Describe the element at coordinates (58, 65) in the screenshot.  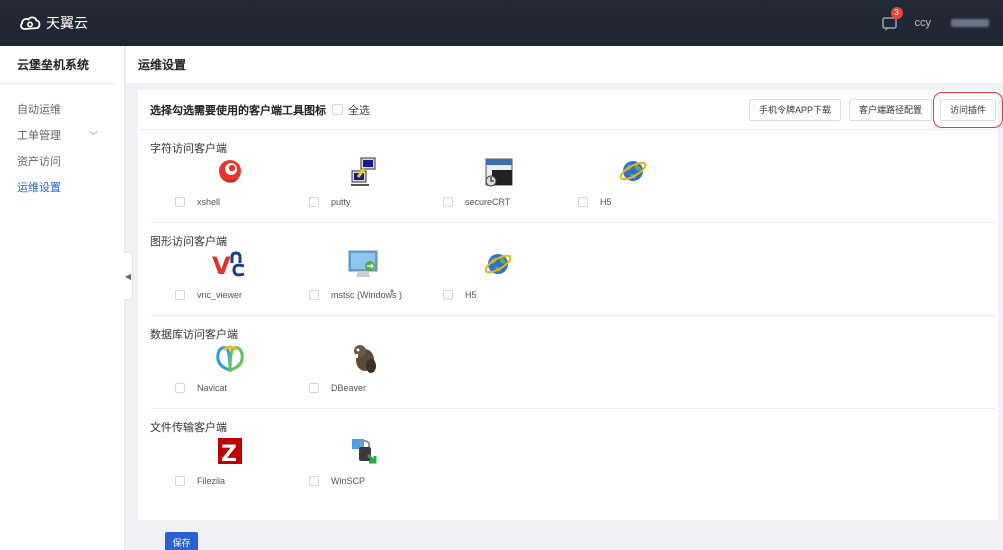
I see `system-title: 云堡垒机系统` at that location.